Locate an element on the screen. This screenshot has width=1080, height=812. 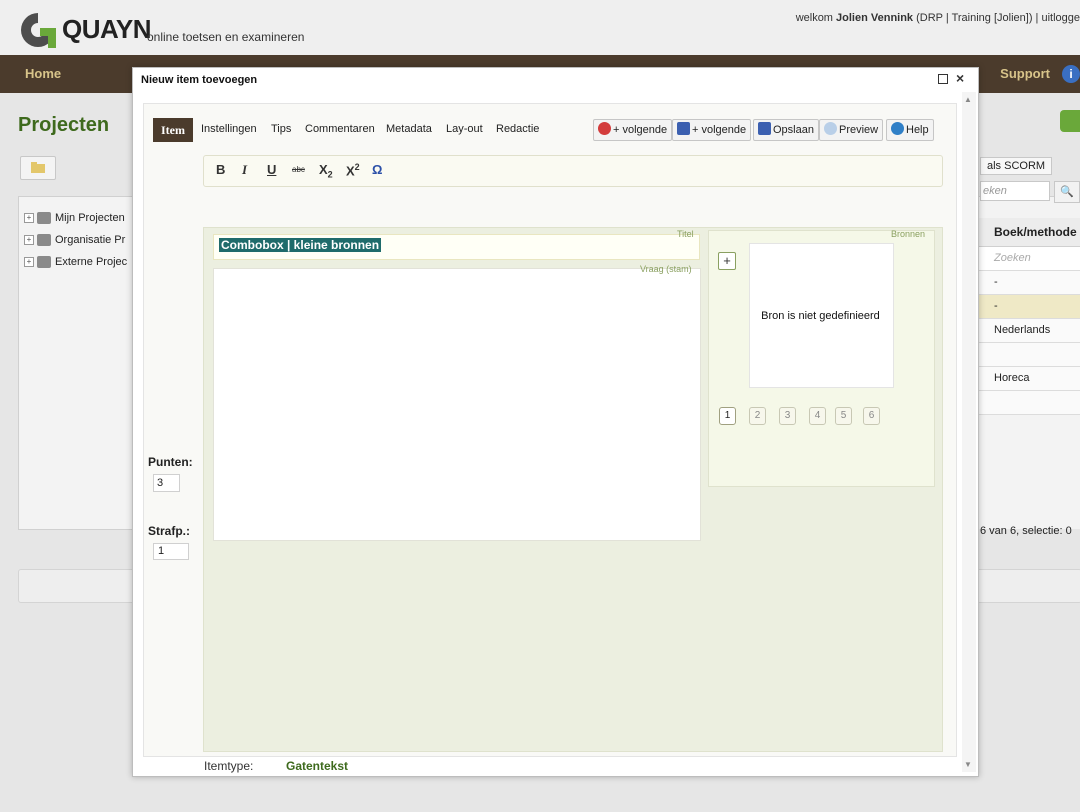
dialog-title: Nieuw item toevoegen is located at coordinates (199, 80).